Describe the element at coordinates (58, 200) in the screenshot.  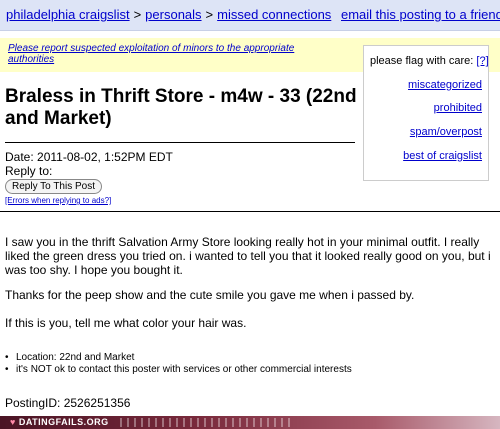
I see `errors-replying-link: [Errors when replying to ads?]` at that location.